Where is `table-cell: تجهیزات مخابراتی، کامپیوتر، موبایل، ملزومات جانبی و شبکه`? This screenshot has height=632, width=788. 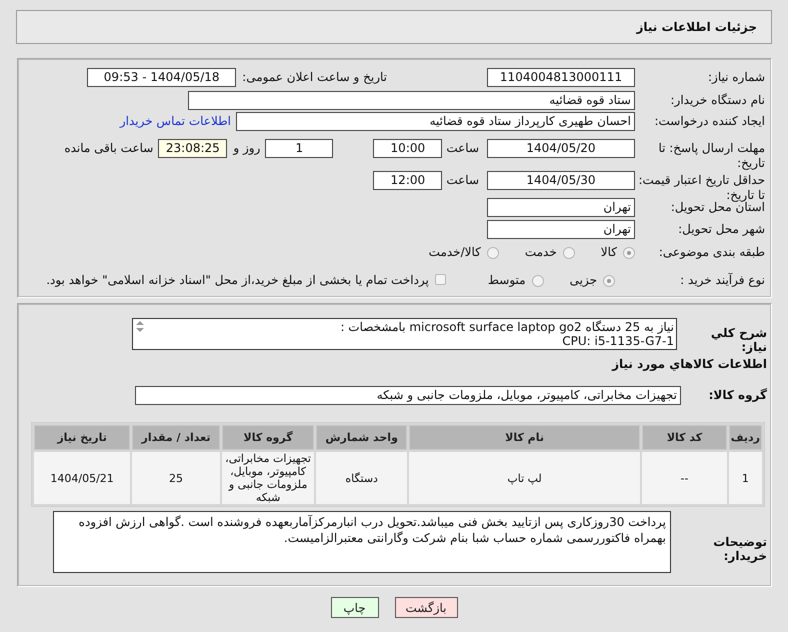
table-cell: تجهیزات مخابراتی، کامپیوتر، موبایل، ملزومات جانبی و شبکه is located at coordinates (268, 478).